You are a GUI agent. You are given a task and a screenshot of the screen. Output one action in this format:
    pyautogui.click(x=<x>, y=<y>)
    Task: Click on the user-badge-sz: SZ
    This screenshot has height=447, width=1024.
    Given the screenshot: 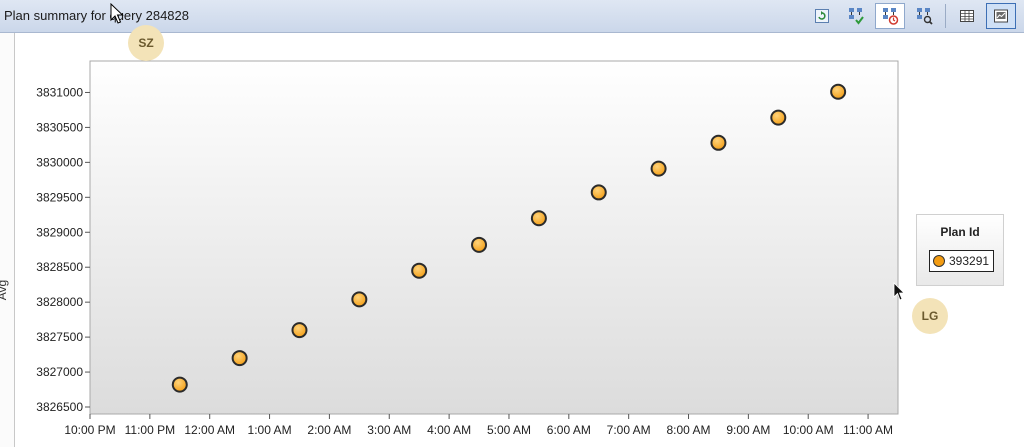 What is the action you would take?
    pyautogui.click(x=146, y=43)
    